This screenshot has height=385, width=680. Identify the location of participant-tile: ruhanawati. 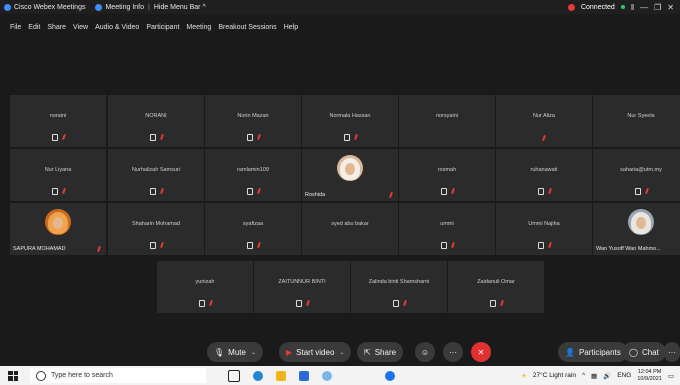
(544, 175).